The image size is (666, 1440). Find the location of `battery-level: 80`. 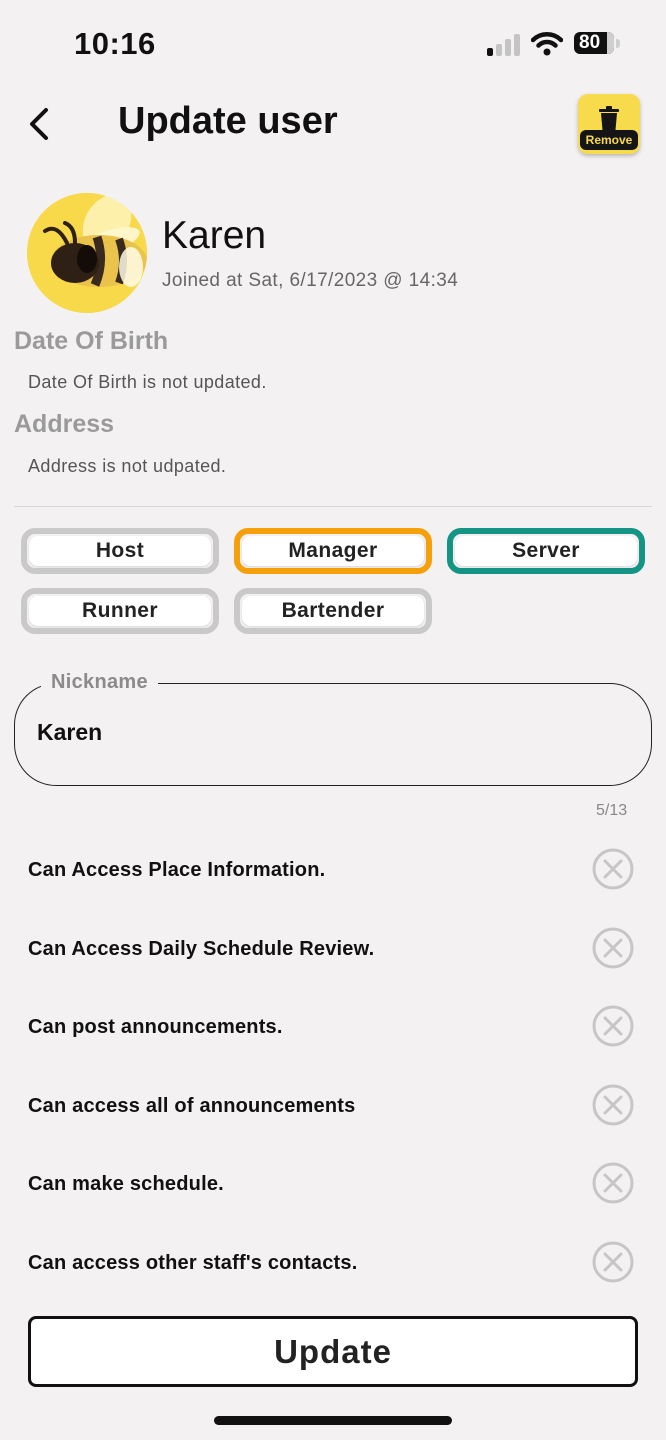

battery-level: 80 is located at coordinates (590, 42).